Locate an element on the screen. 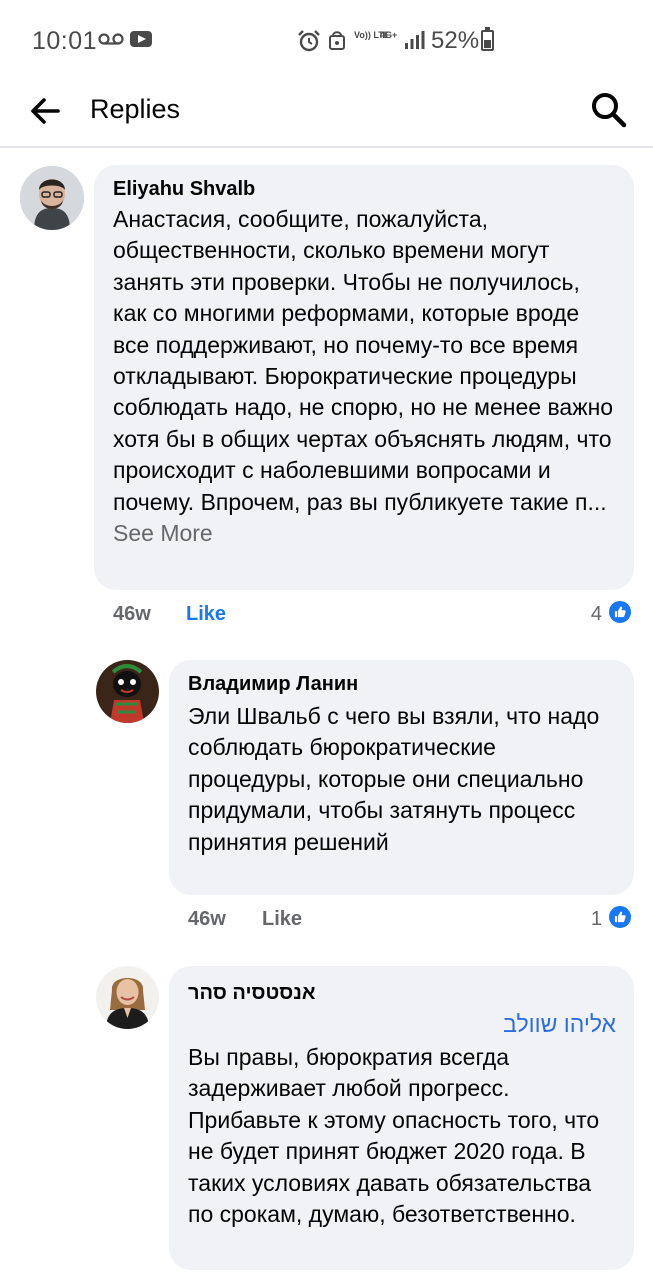 Image resolution: width=653 pixels, height=1280 pixels. battery-icon is located at coordinates (487, 39).